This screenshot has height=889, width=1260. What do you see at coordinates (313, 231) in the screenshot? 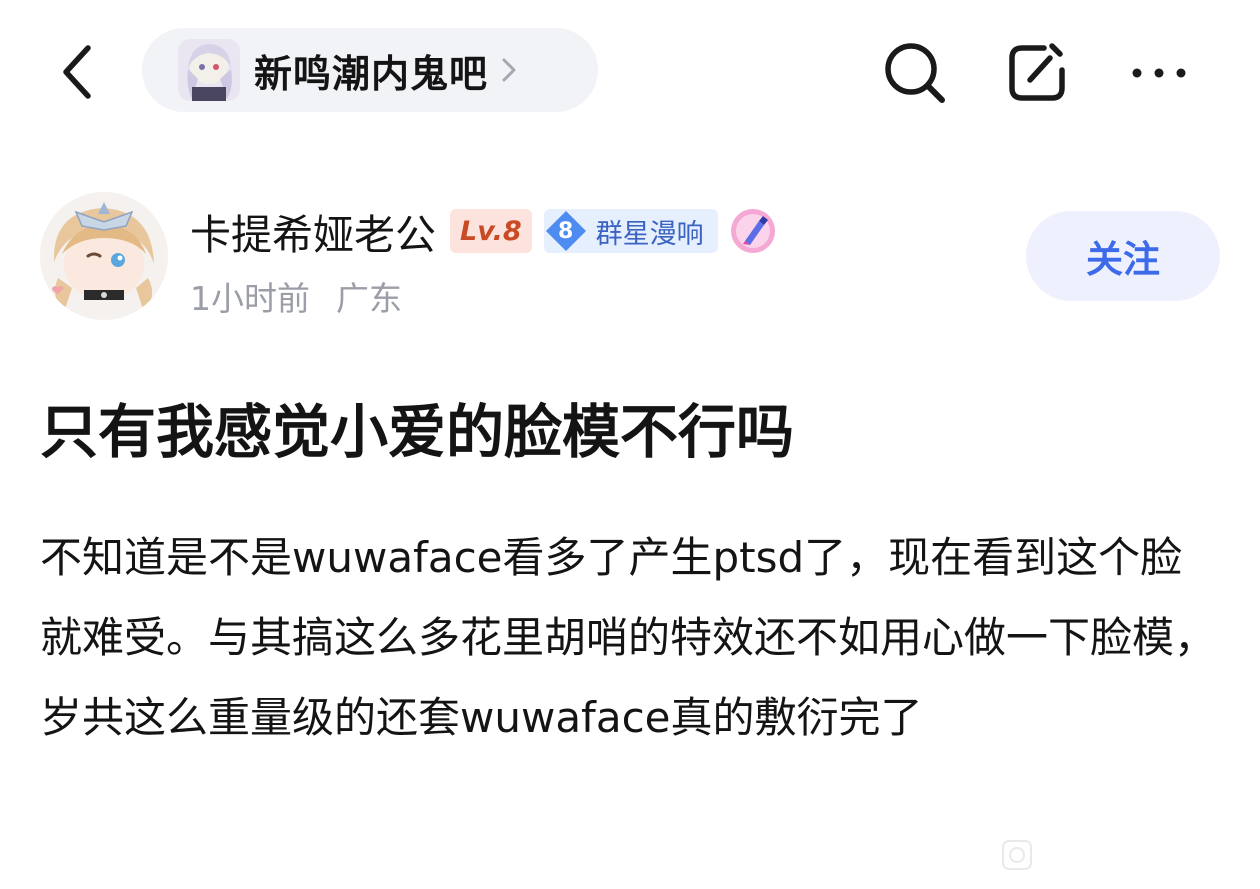
I see `author-name: 卡提希娅老公` at bounding box center [313, 231].